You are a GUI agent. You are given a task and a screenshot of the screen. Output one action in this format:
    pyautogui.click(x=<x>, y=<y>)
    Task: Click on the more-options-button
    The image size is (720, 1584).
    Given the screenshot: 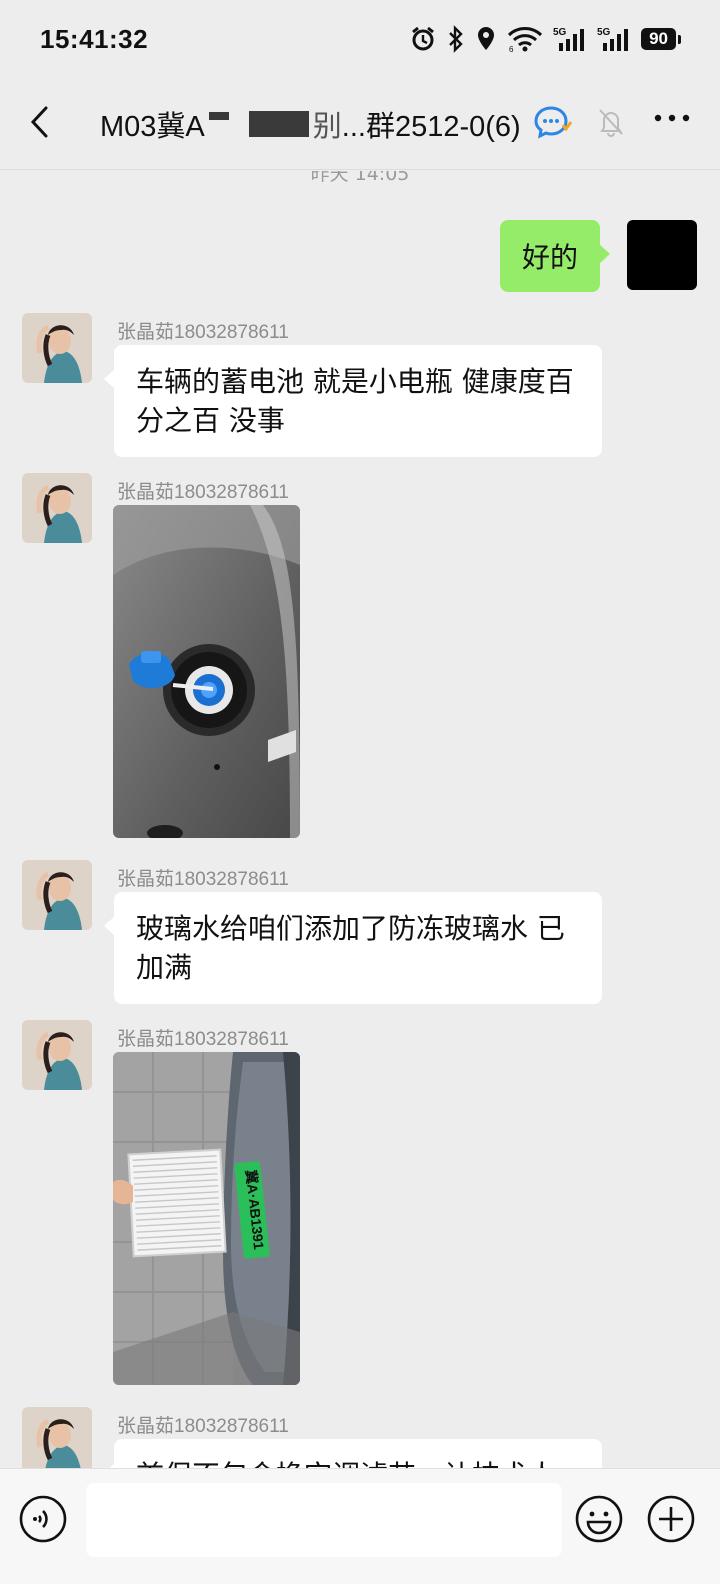 What is the action you would take?
    pyautogui.click(x=672, y=117)
    